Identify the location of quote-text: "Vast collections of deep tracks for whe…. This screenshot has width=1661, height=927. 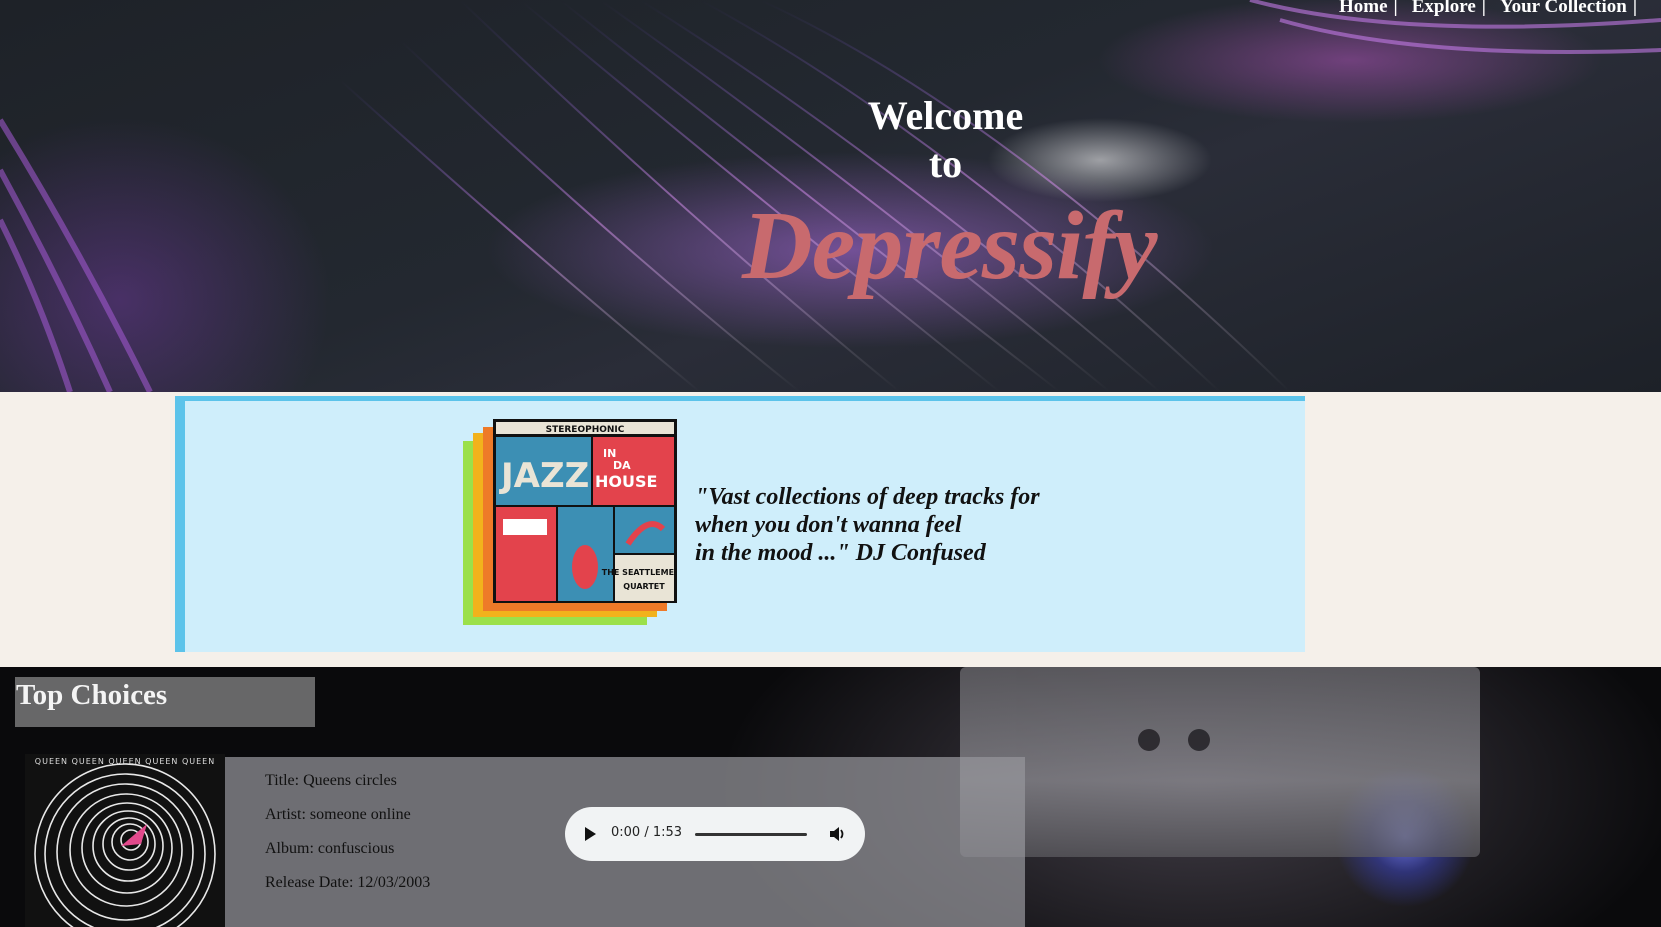
(867, 525).